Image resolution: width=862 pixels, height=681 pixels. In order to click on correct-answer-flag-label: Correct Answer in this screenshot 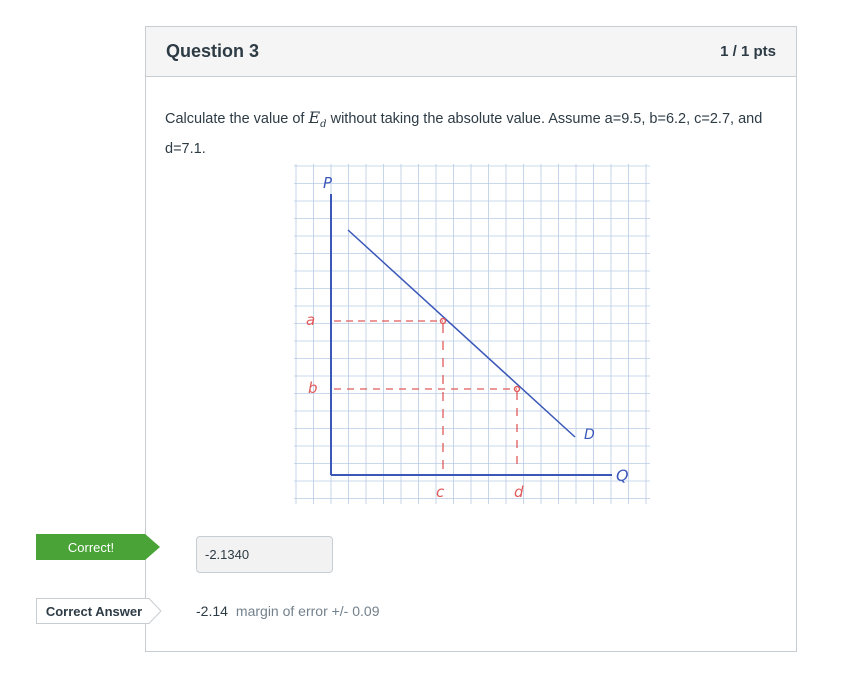, I will do `click(94, 611)`.